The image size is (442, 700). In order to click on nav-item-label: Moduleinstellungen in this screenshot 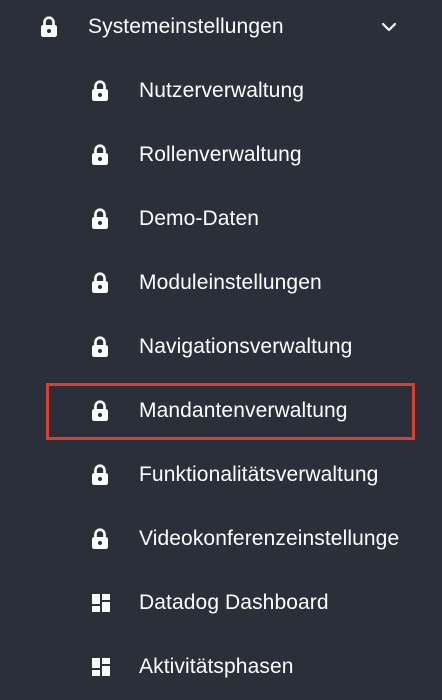, I will do `click(230, 282)`.